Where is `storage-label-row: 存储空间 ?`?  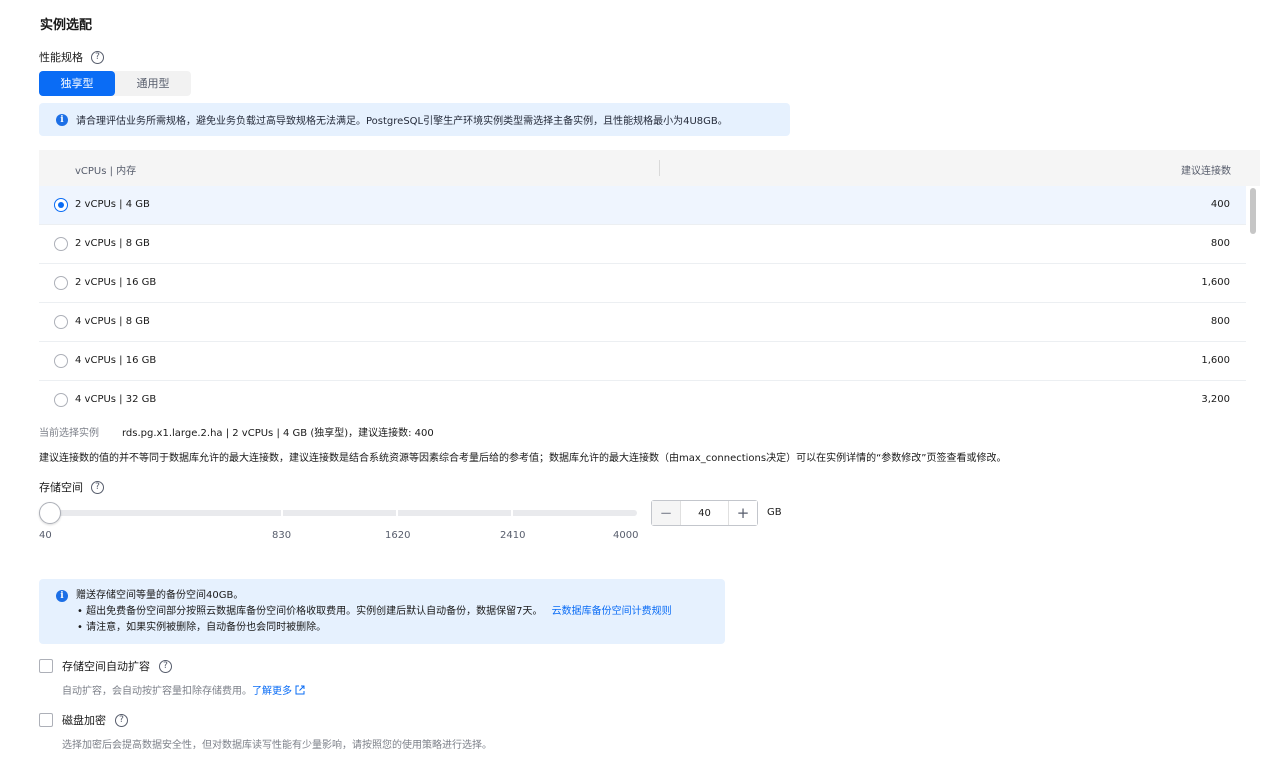
storage-label-row: 存储空间 ? is located at coordinates (71, 487).